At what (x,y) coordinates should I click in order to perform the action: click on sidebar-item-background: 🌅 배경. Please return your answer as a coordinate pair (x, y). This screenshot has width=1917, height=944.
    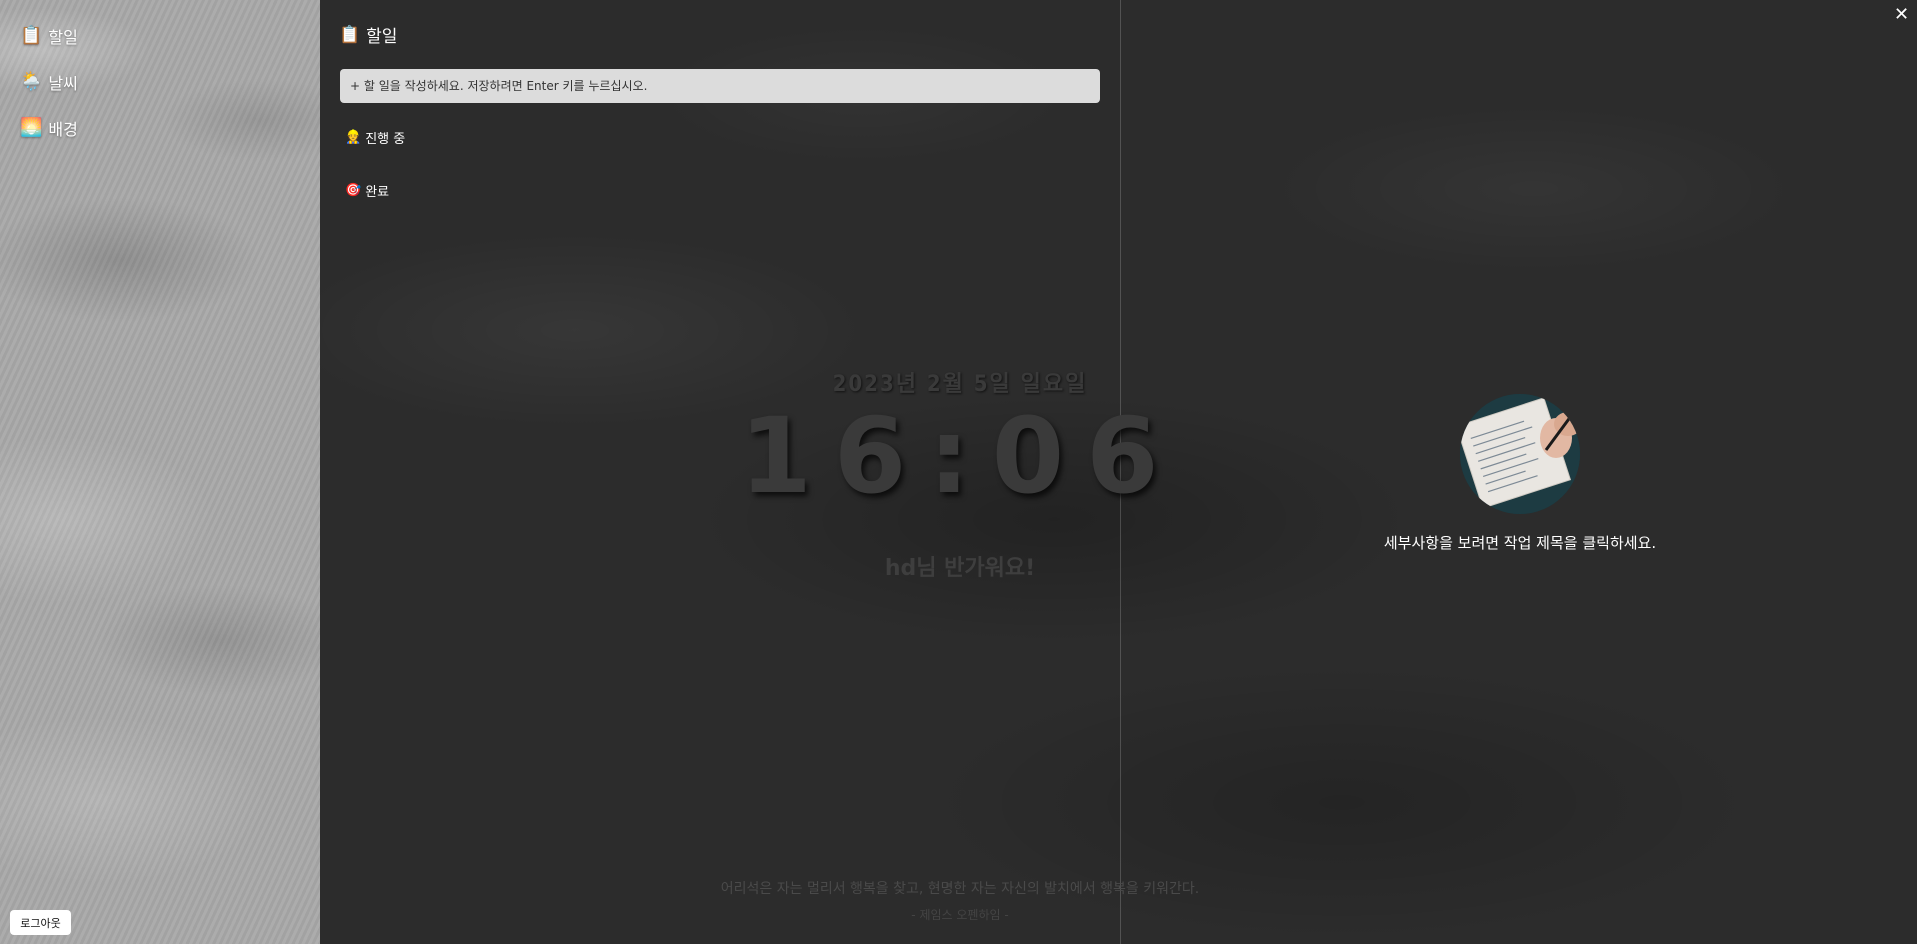
    Looking at the image, I should click on (49, 128).